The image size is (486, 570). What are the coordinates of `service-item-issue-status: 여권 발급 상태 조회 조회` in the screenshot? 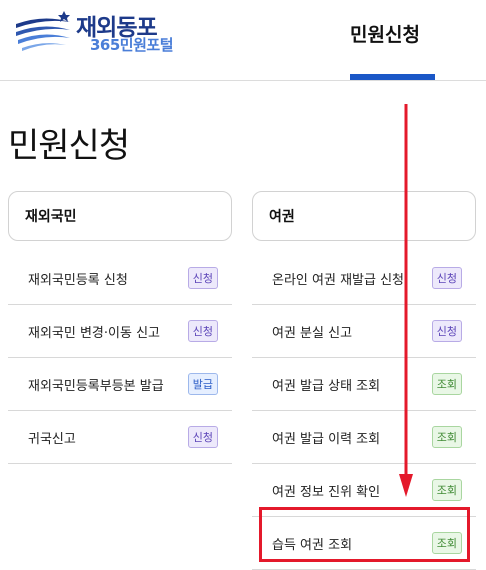 It's located at (364, 384).